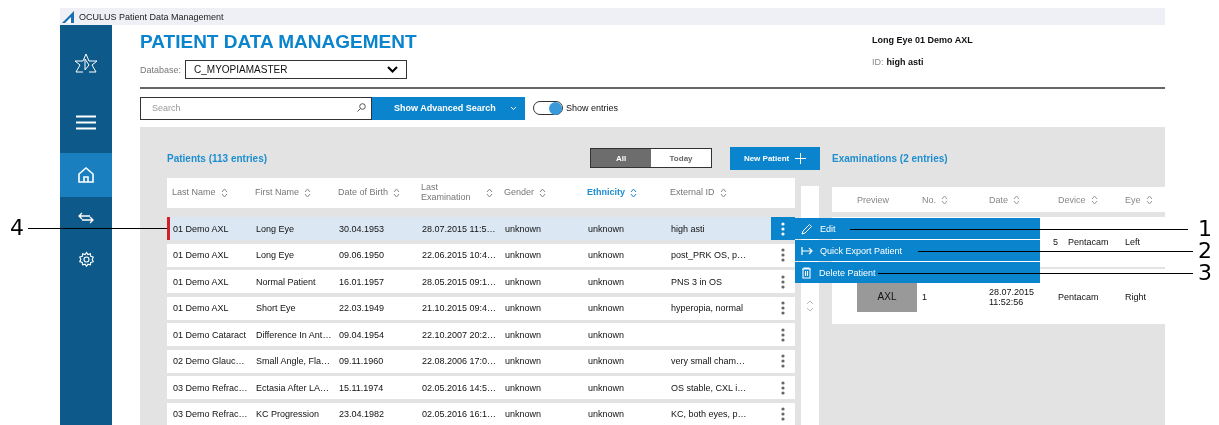 The width and height of the screenshot is (1219, 425). I want to click on table-cell: Pentacam, so click(1078, 296).